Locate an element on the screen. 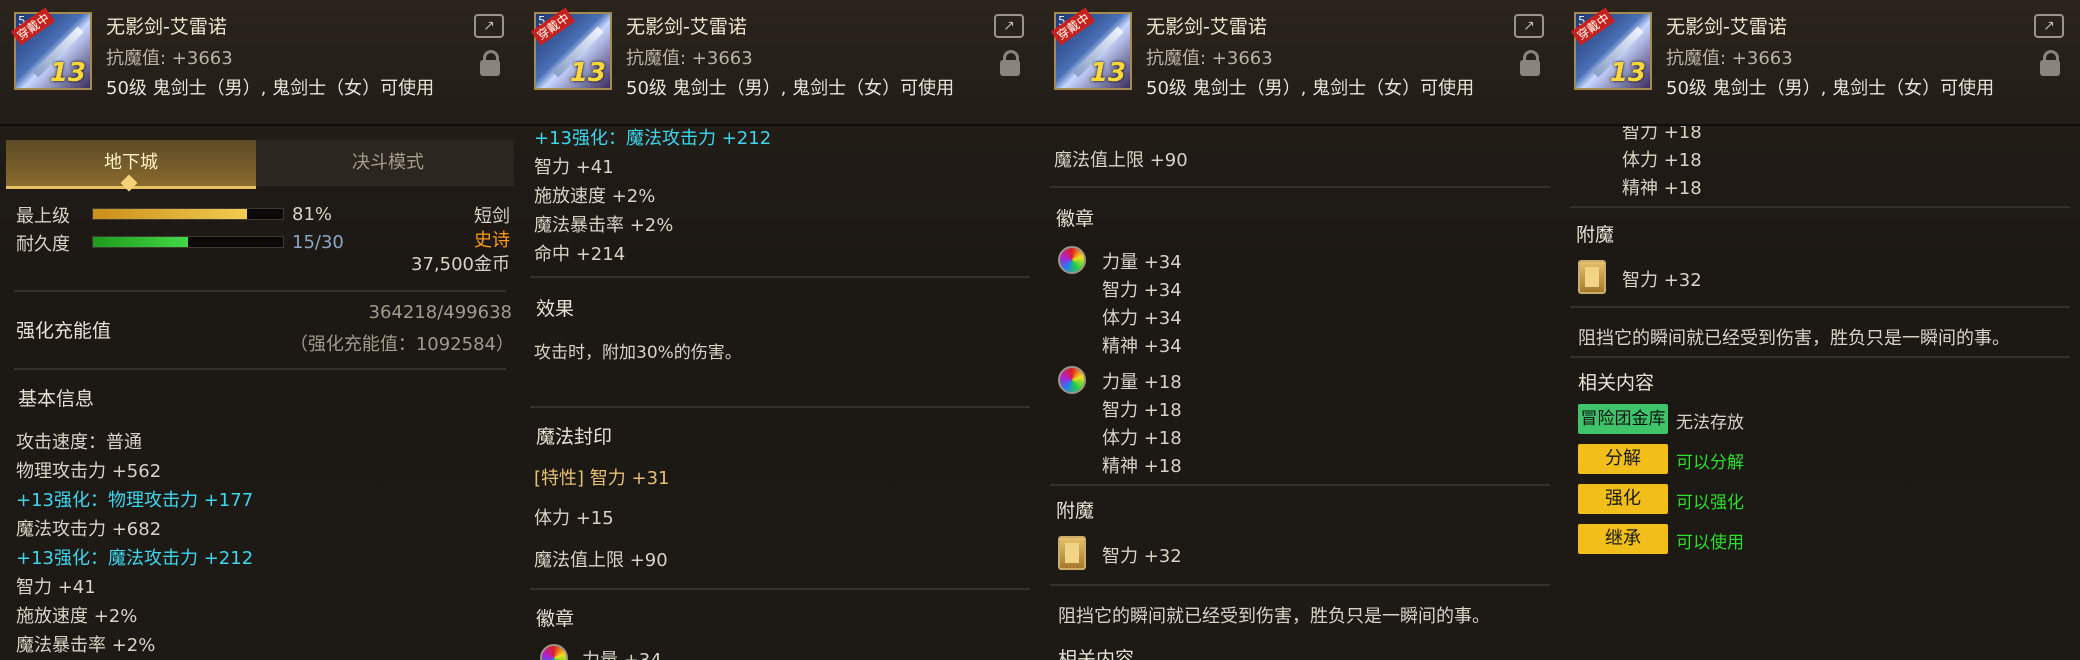 The image size is (2080, 660). inherit-badge: 继承 is located at coordinates (1623, 539).